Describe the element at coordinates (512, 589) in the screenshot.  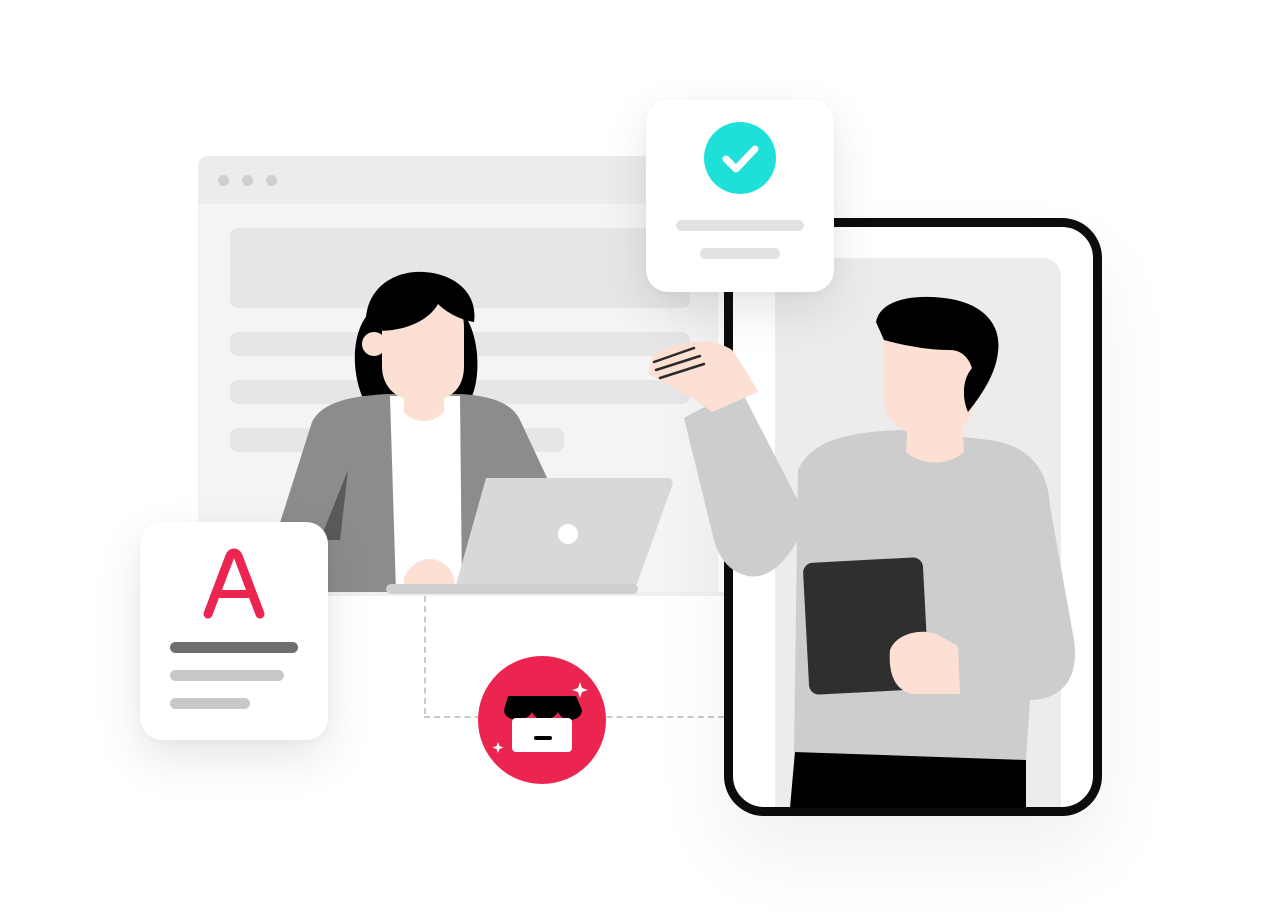
I see `laptop-base` at that location.